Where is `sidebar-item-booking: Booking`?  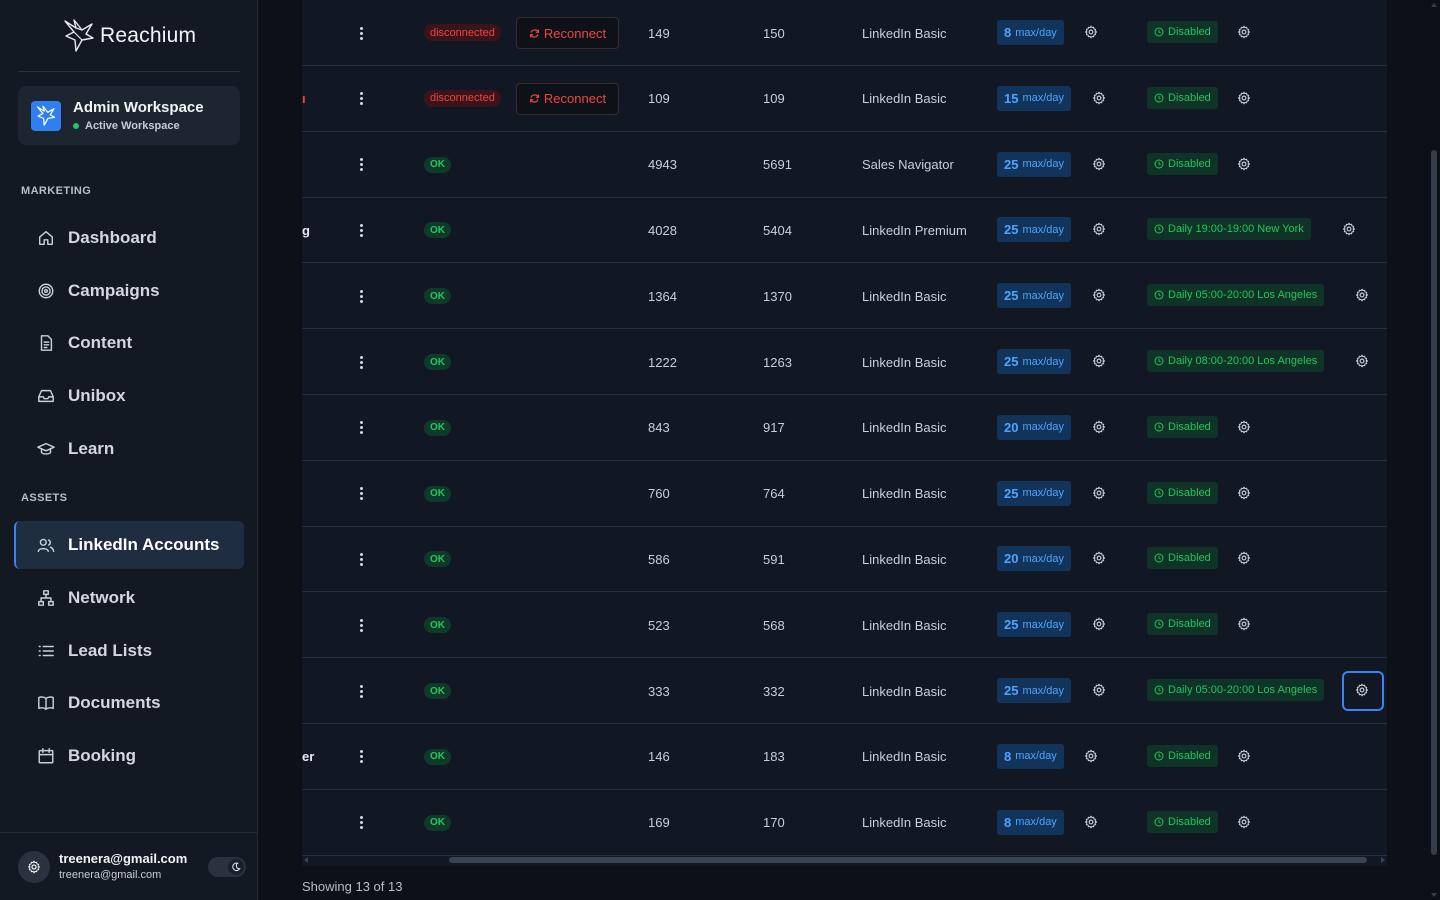 sidebar-item-booking: Booking is located at coordinates (129, 756).